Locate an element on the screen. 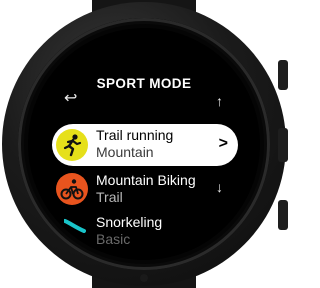 This screenshot has height=288, width=320. sport-item-snorkeling: Snorkeling Basic is located at coordinates (145, 231).